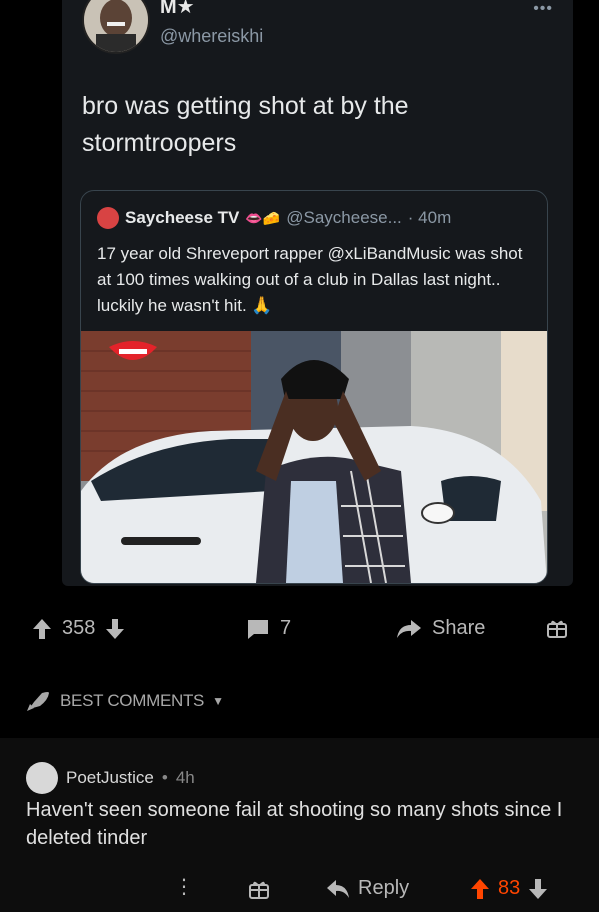  I want to click on author-handle: @whereiskhi, so click(211, 36).